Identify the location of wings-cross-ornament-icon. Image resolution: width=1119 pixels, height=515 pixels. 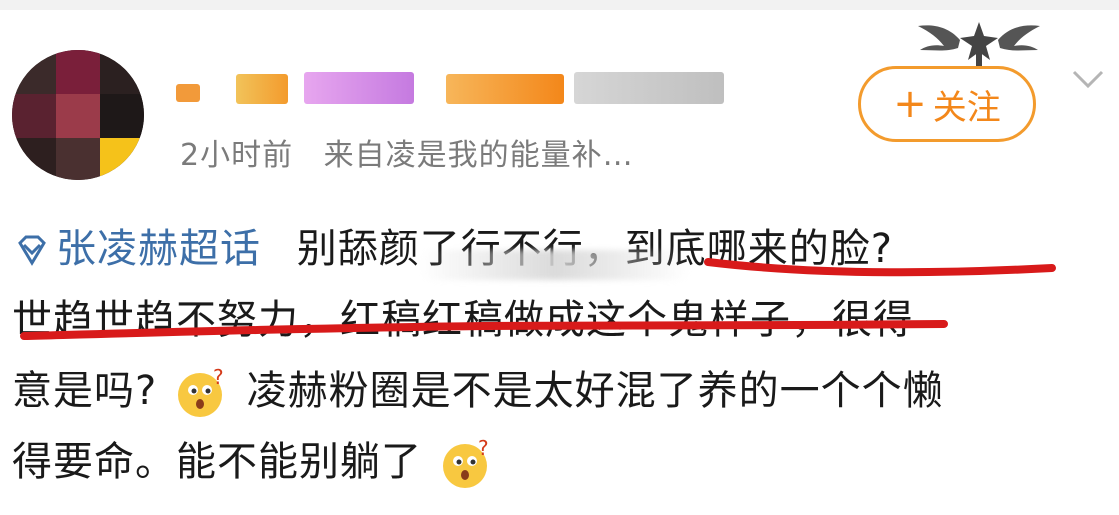
(979, 45).